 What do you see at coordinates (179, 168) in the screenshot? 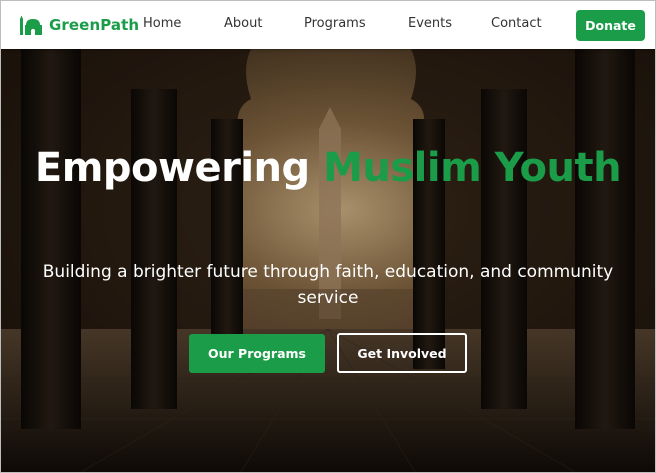
I see `hero-title-main: Empowering` at bounding box center [179, 168].